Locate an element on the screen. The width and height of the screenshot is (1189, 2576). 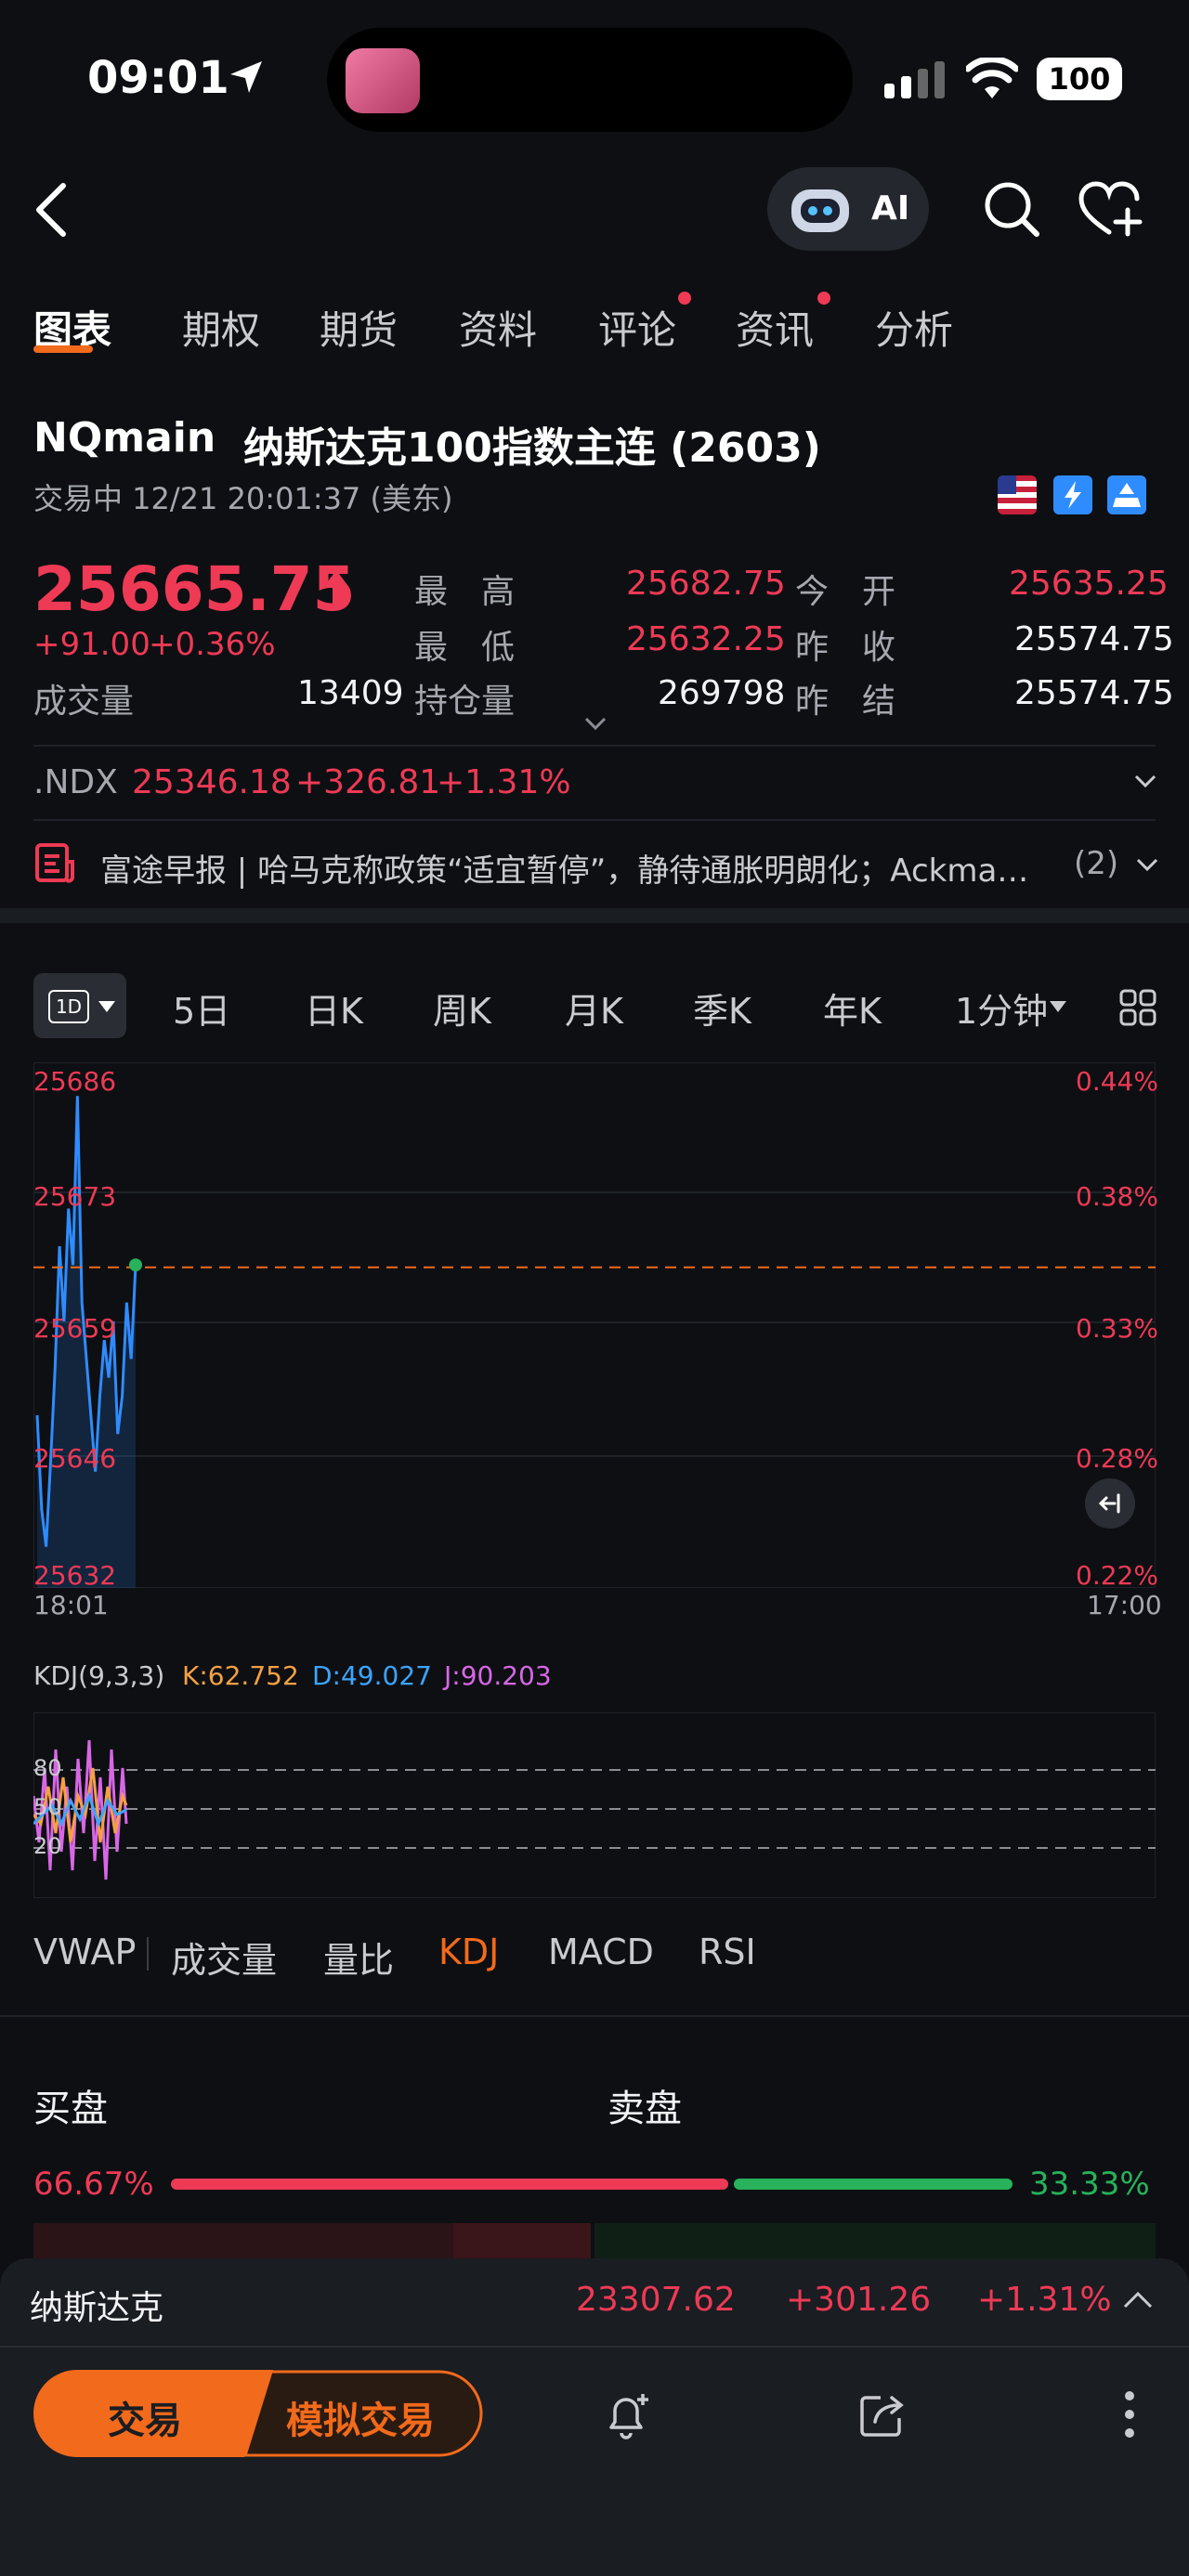
tab-comments: 评论 is located at coordinates (637, 327).